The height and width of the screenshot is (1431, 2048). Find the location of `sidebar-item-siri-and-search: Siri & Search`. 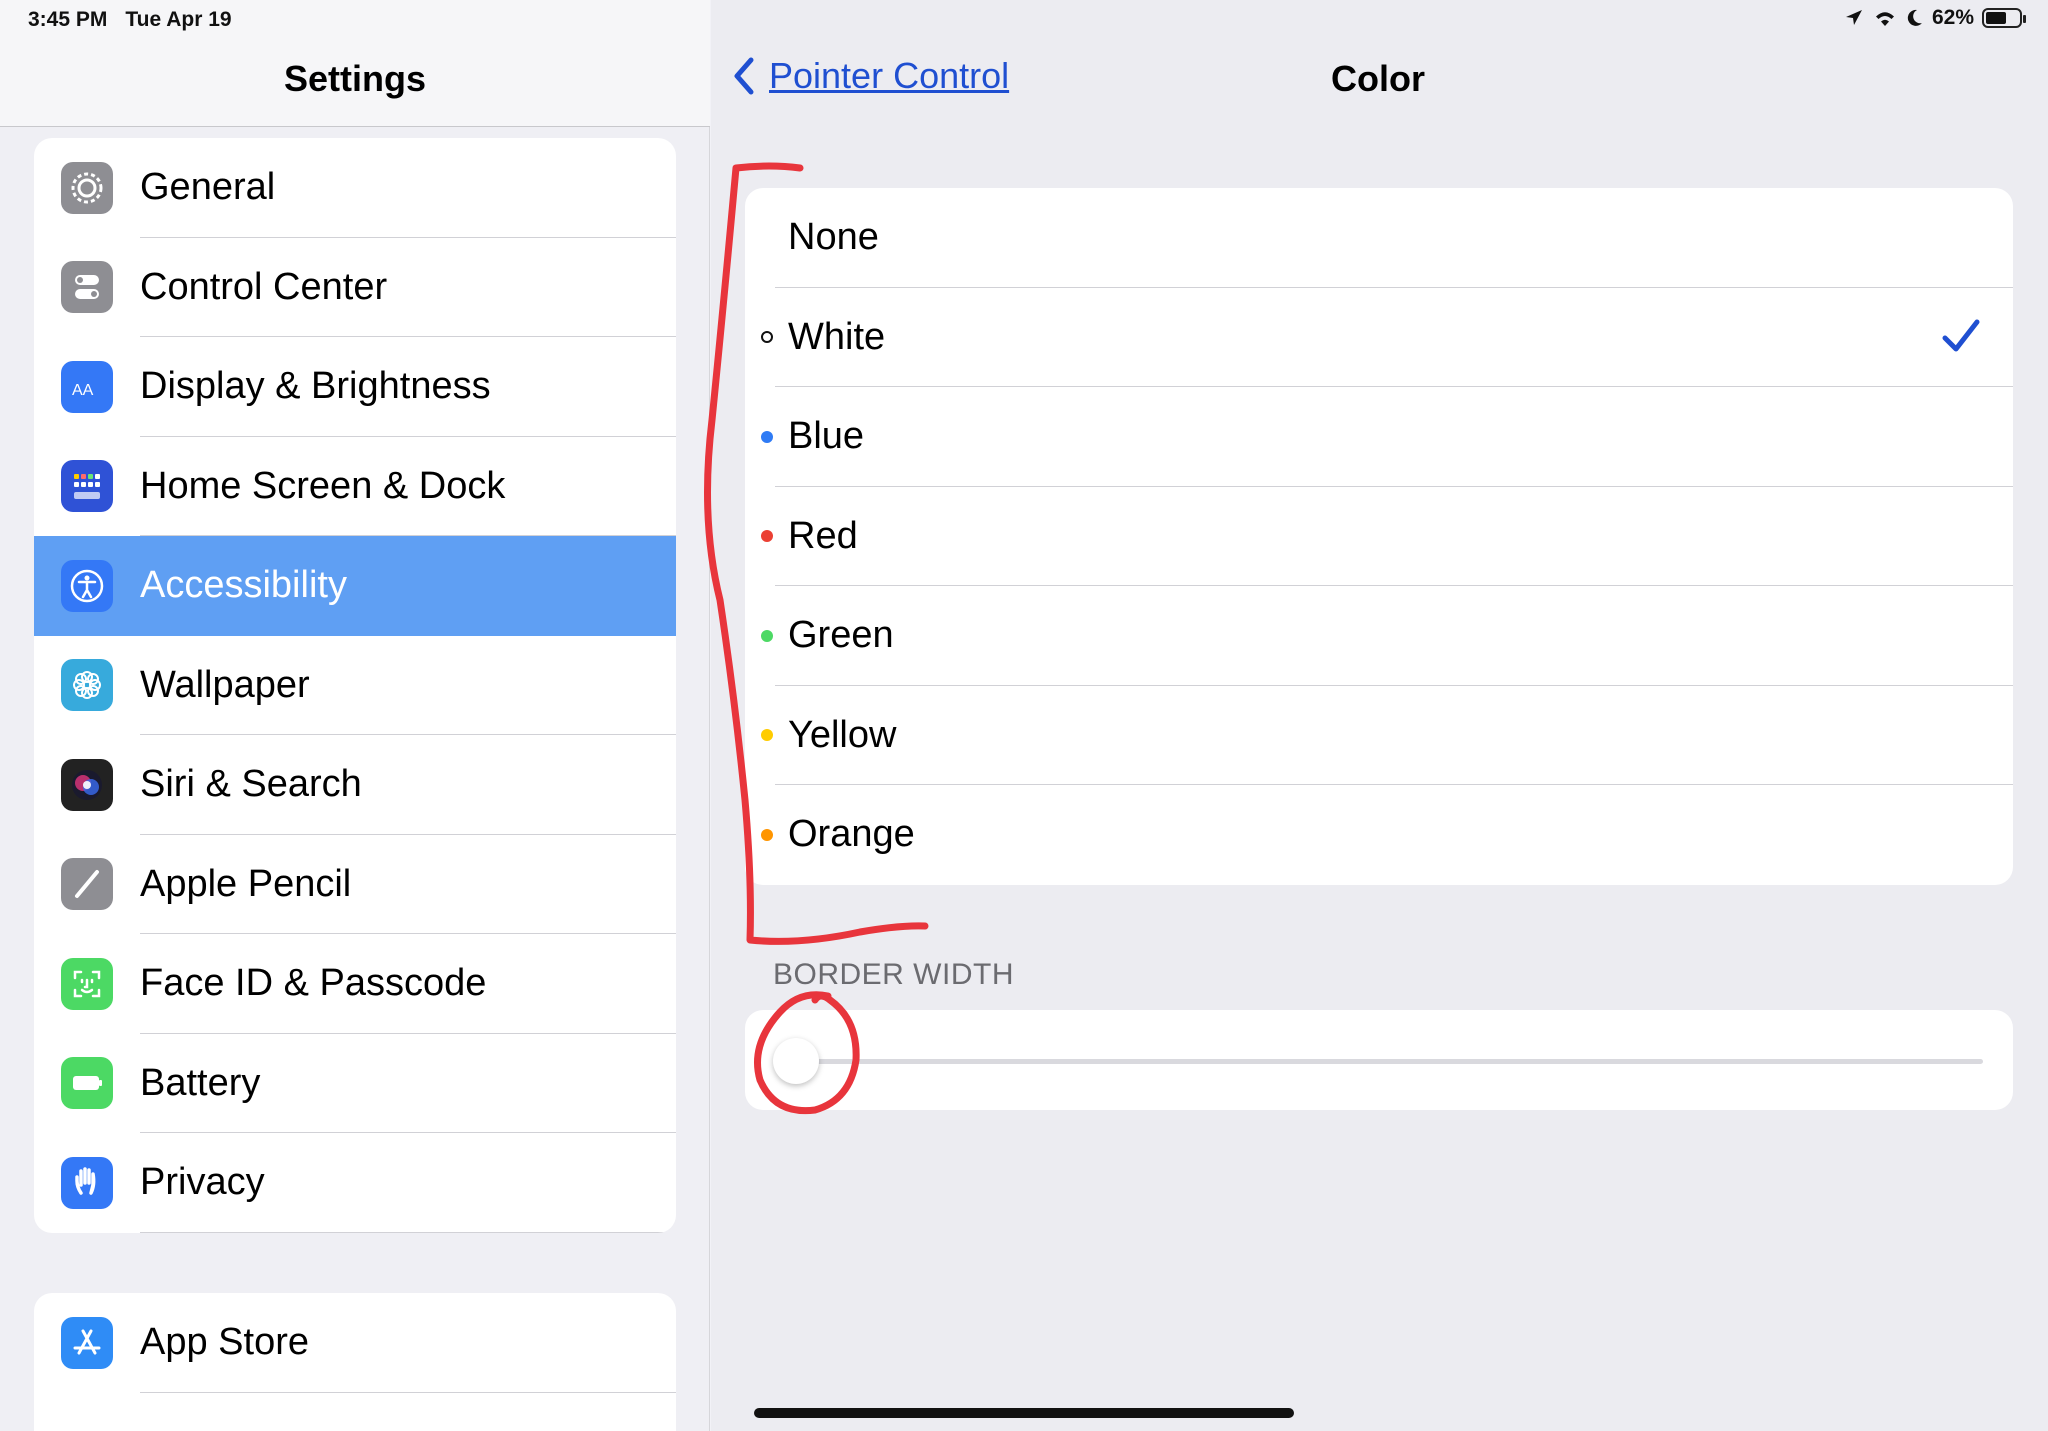

sidebar-item-siri-and-search: Siri & Search is located at coordinates (355, 785).